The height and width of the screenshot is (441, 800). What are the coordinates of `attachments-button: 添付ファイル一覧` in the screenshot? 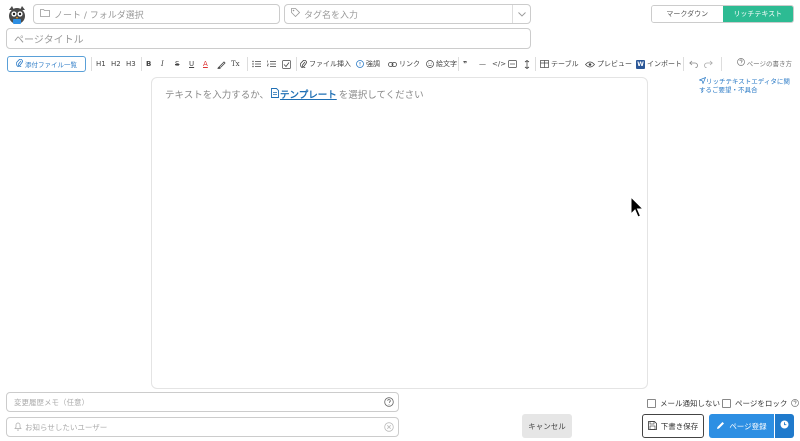 It's located at (46, 64).